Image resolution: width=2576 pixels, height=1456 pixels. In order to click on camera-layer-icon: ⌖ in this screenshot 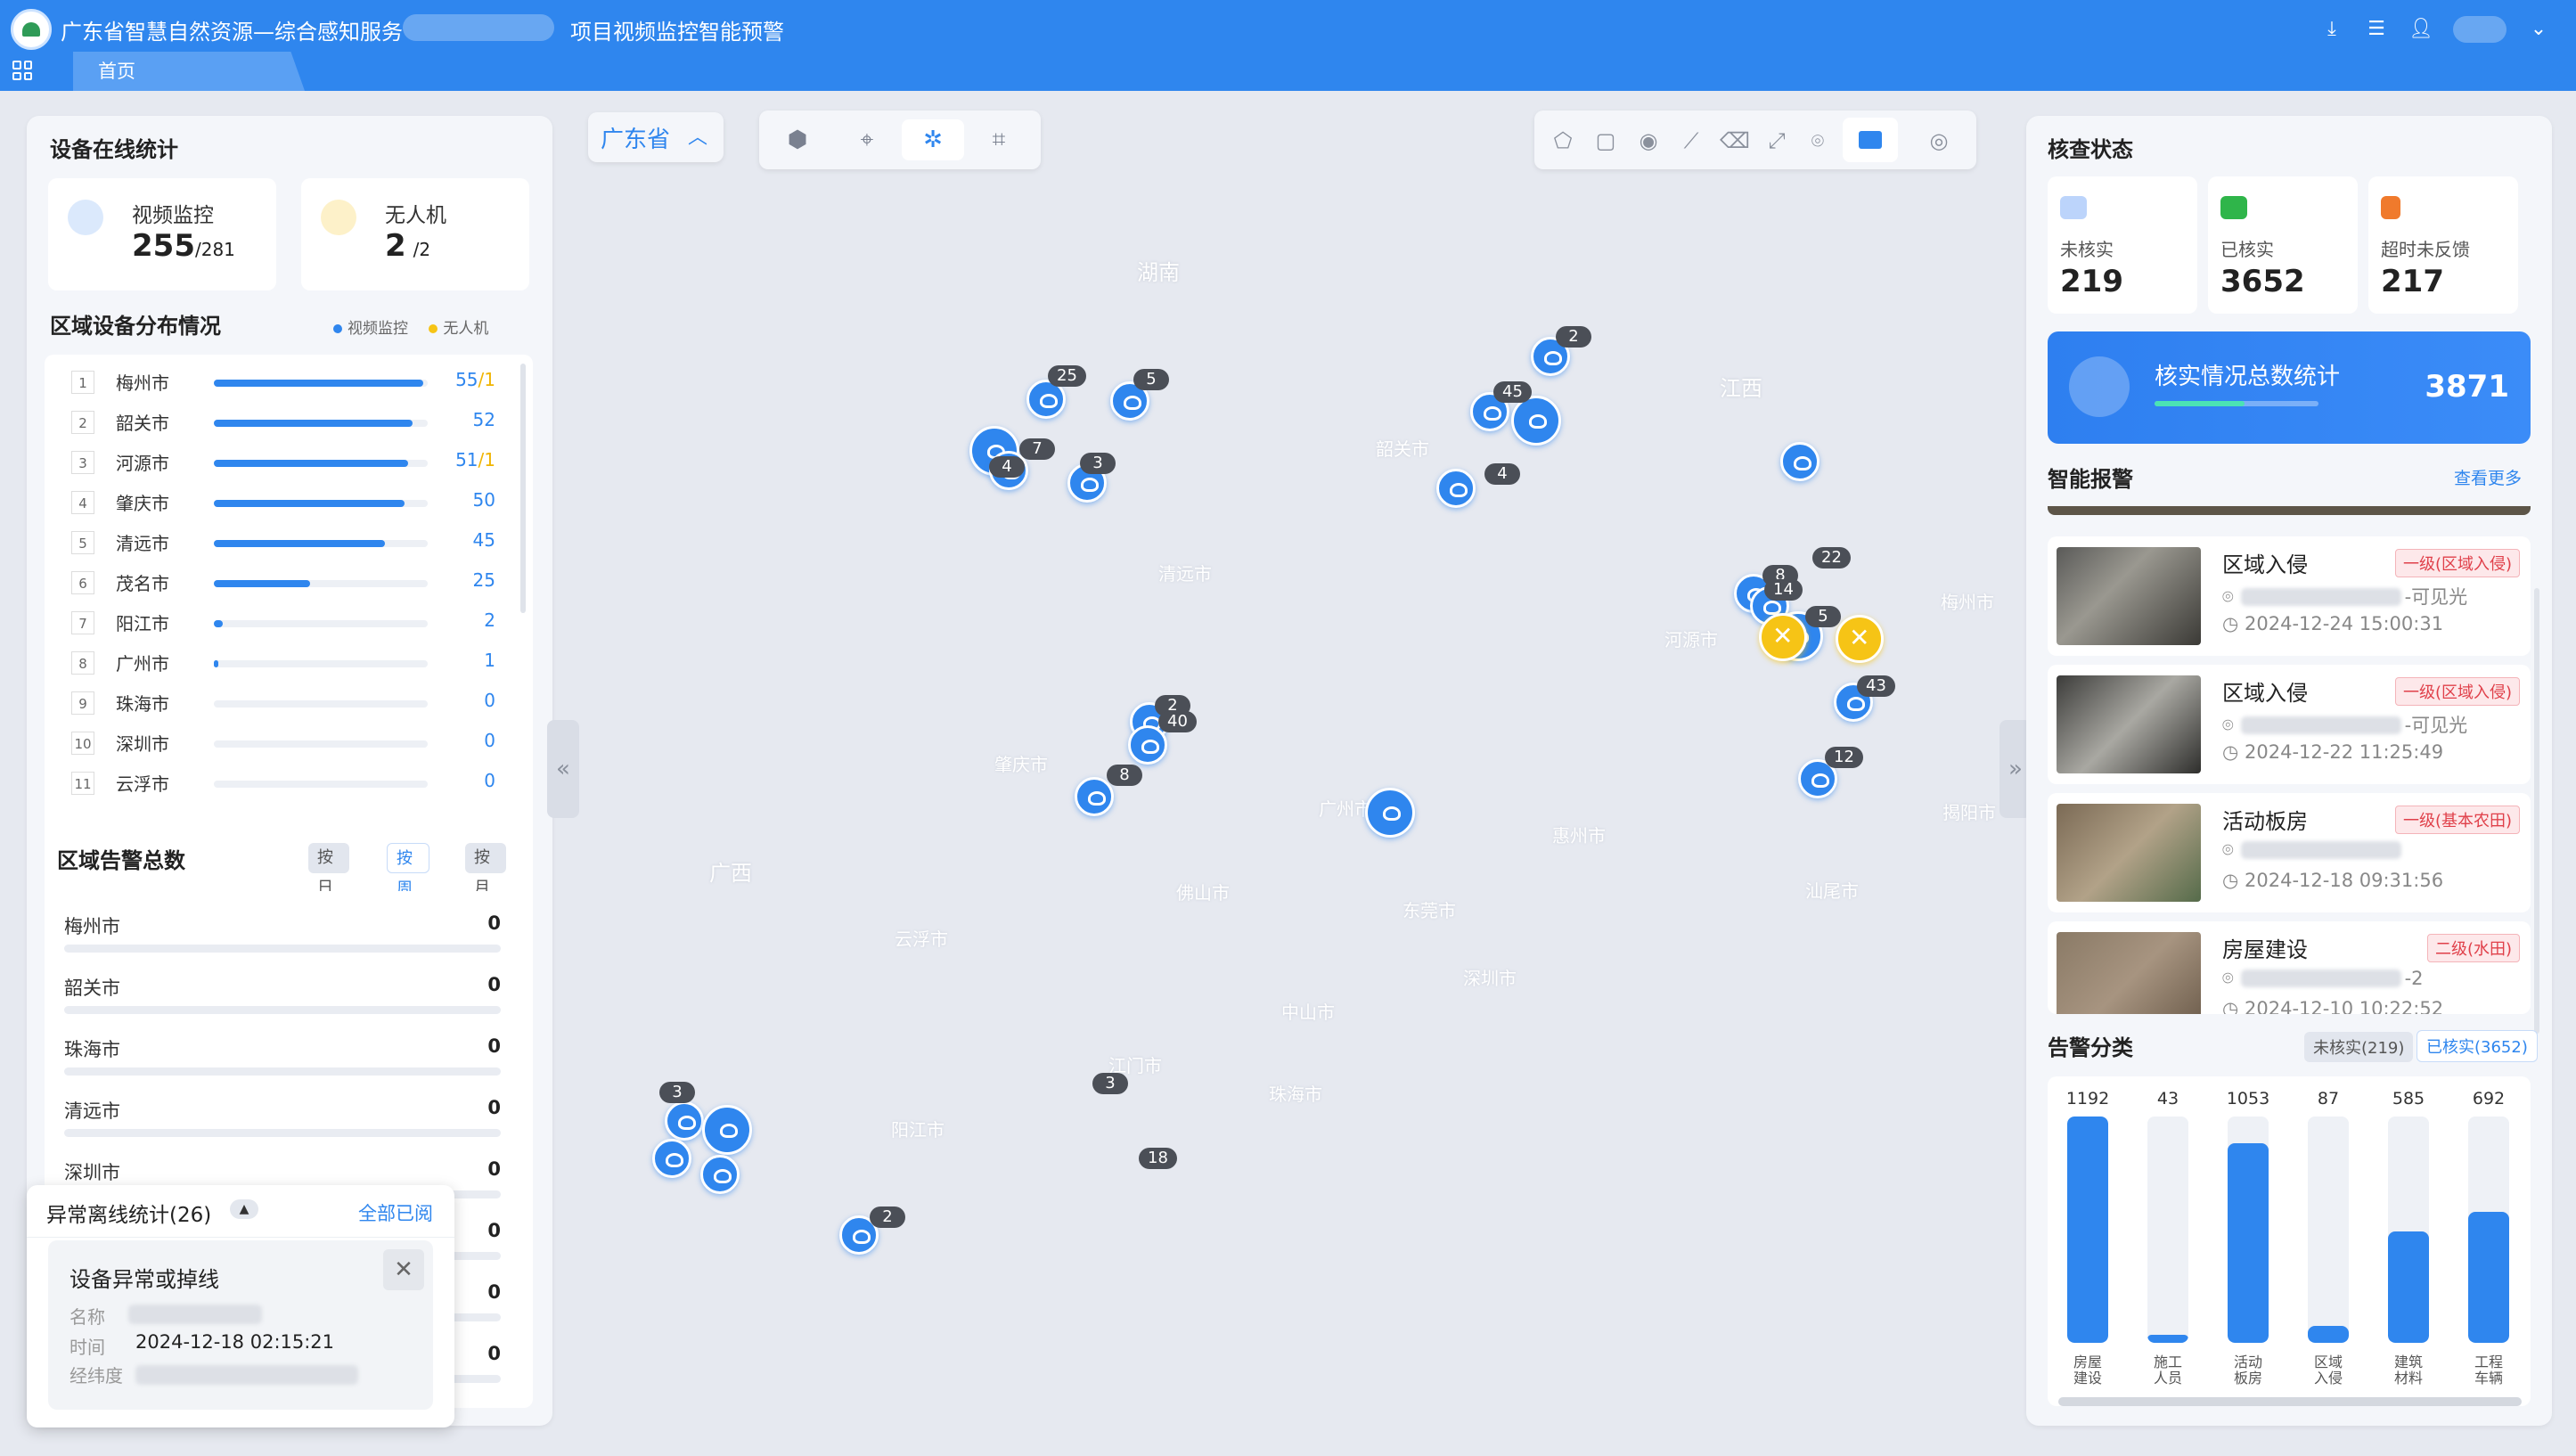, I will do `click(867, 139)`.